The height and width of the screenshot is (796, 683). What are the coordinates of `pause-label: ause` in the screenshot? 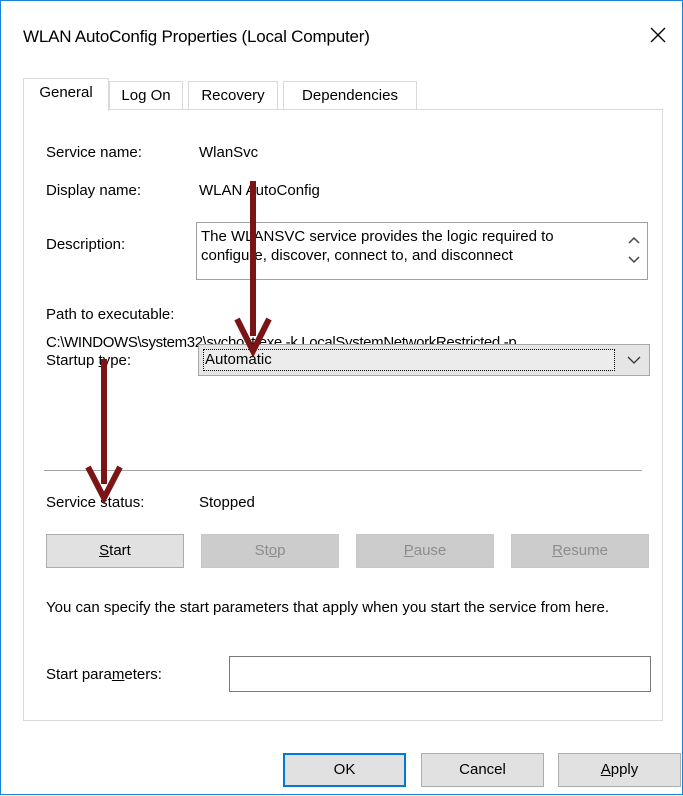 It's located at (430, 550).